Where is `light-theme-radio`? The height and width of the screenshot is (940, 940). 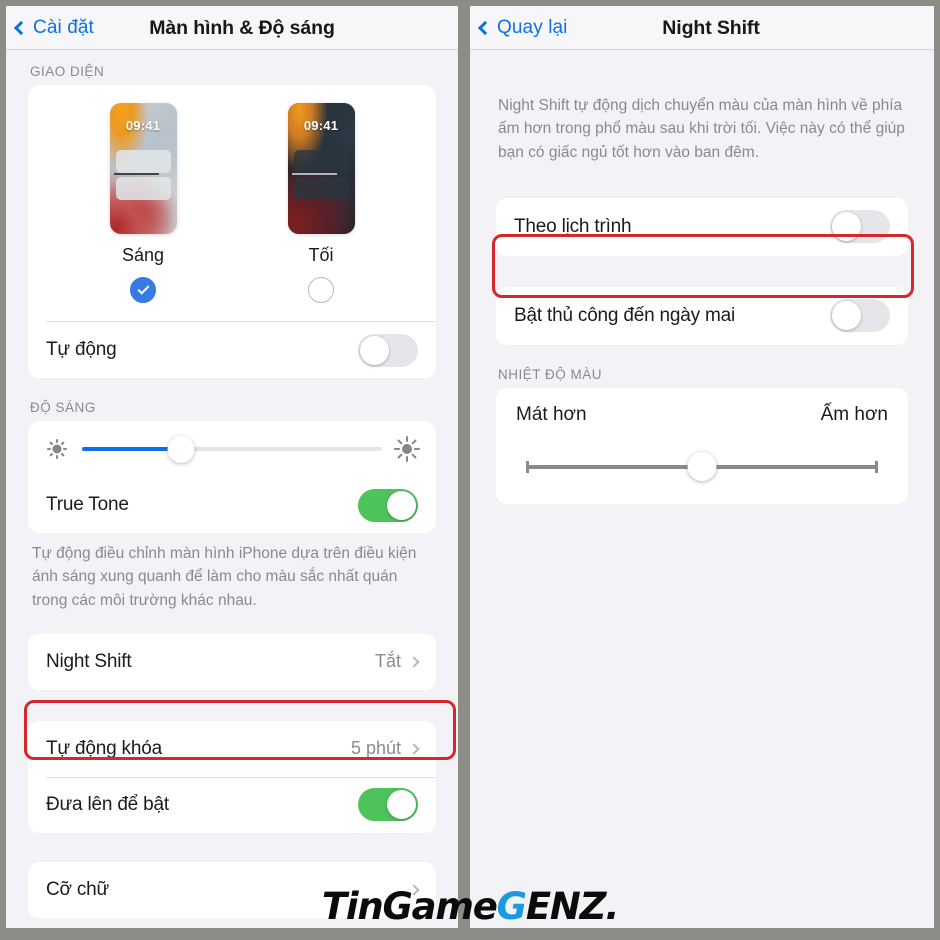
light-theme-radio is located at coordinates (143, 290).